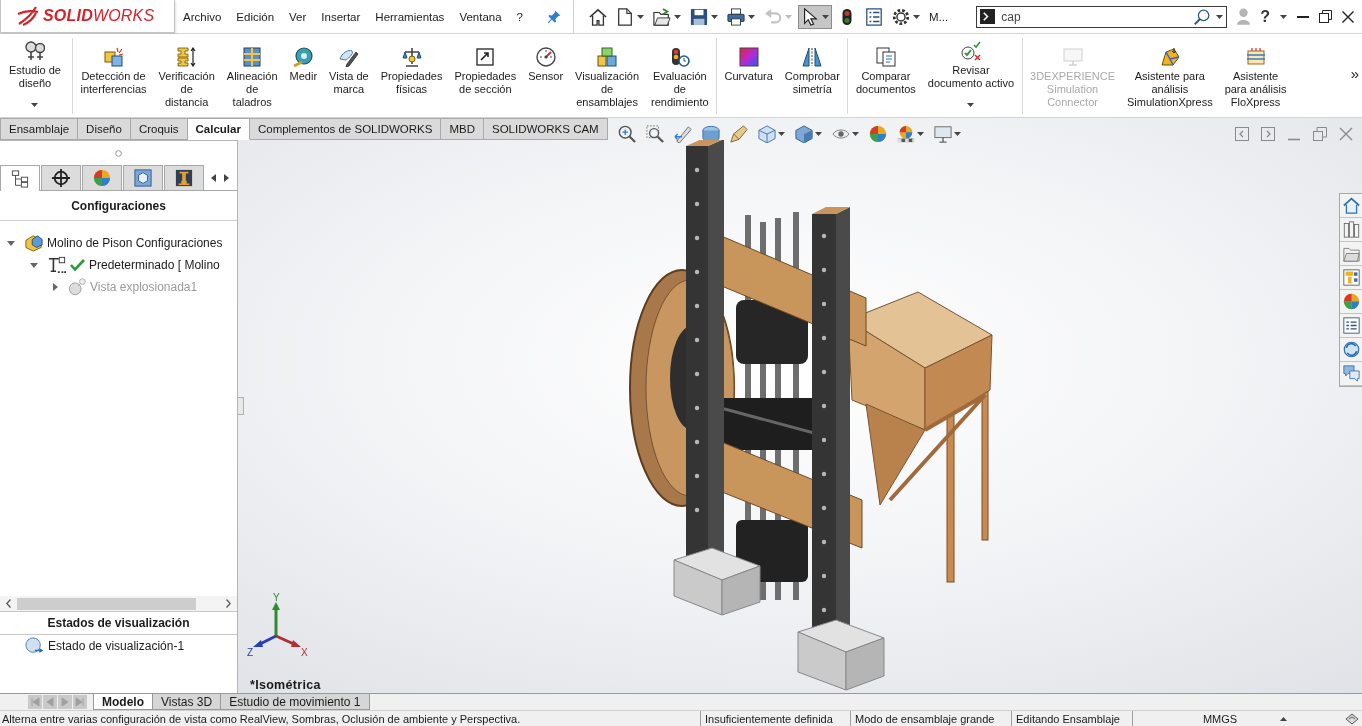 This screenshot has width=1362, height=726. Describe the element at coordinates (766, 134) in the screenshot. I see `wire-cube-icon` at that location.